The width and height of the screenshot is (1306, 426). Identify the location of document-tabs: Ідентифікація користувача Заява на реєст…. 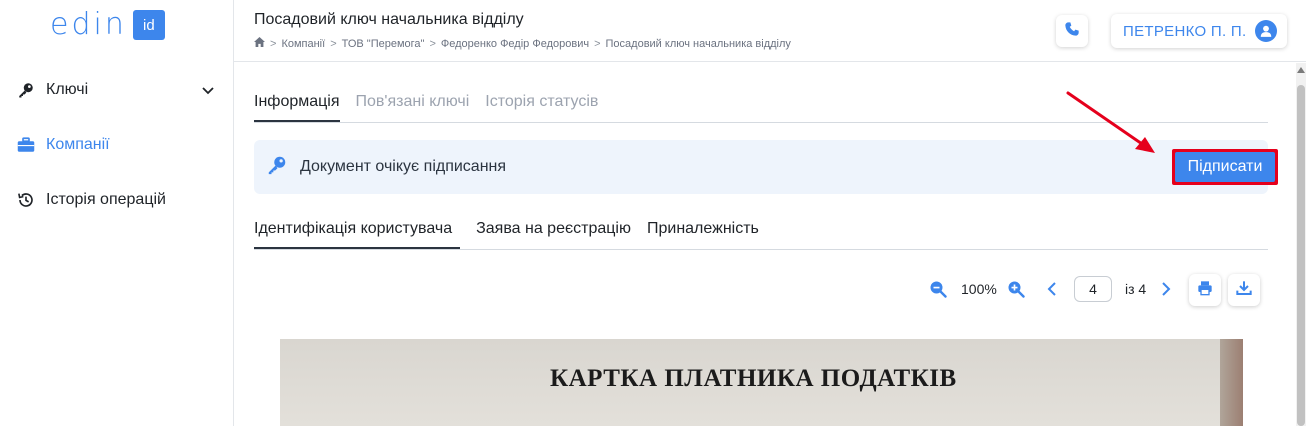
(761, 234).